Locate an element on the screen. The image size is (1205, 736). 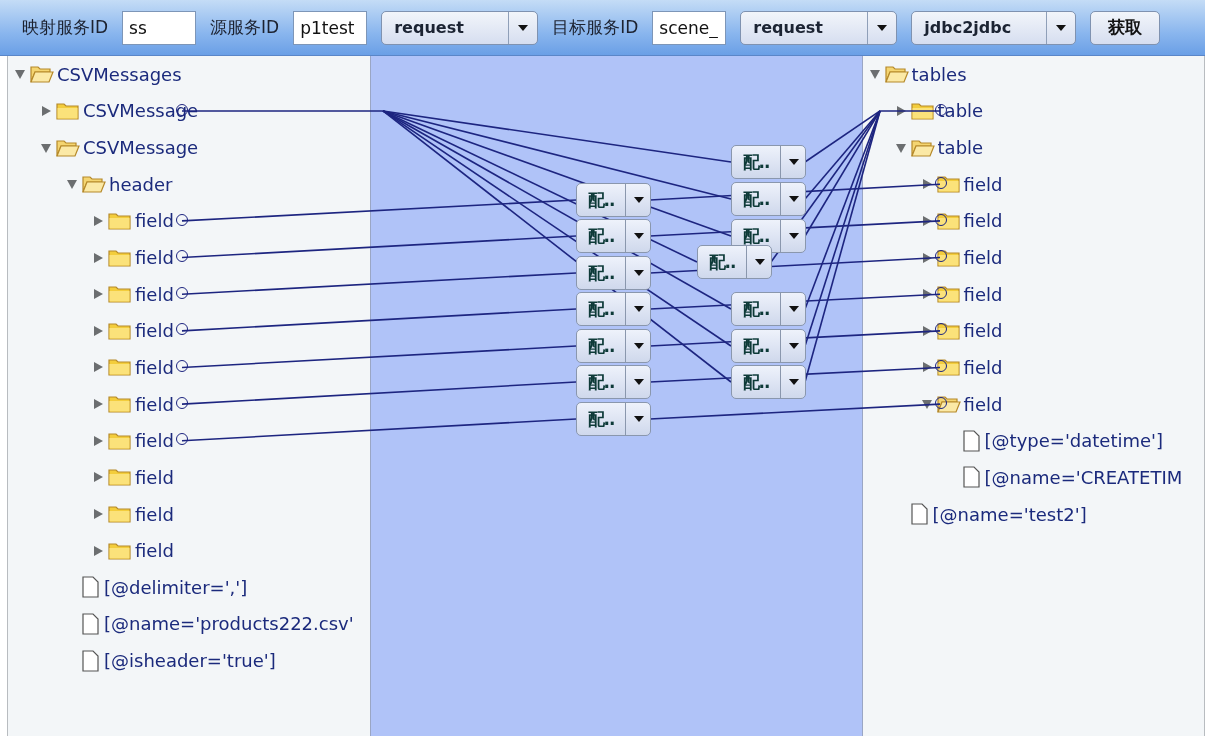
tree-node-label: [@name='test2'] is located at coordinates (1009, 514).